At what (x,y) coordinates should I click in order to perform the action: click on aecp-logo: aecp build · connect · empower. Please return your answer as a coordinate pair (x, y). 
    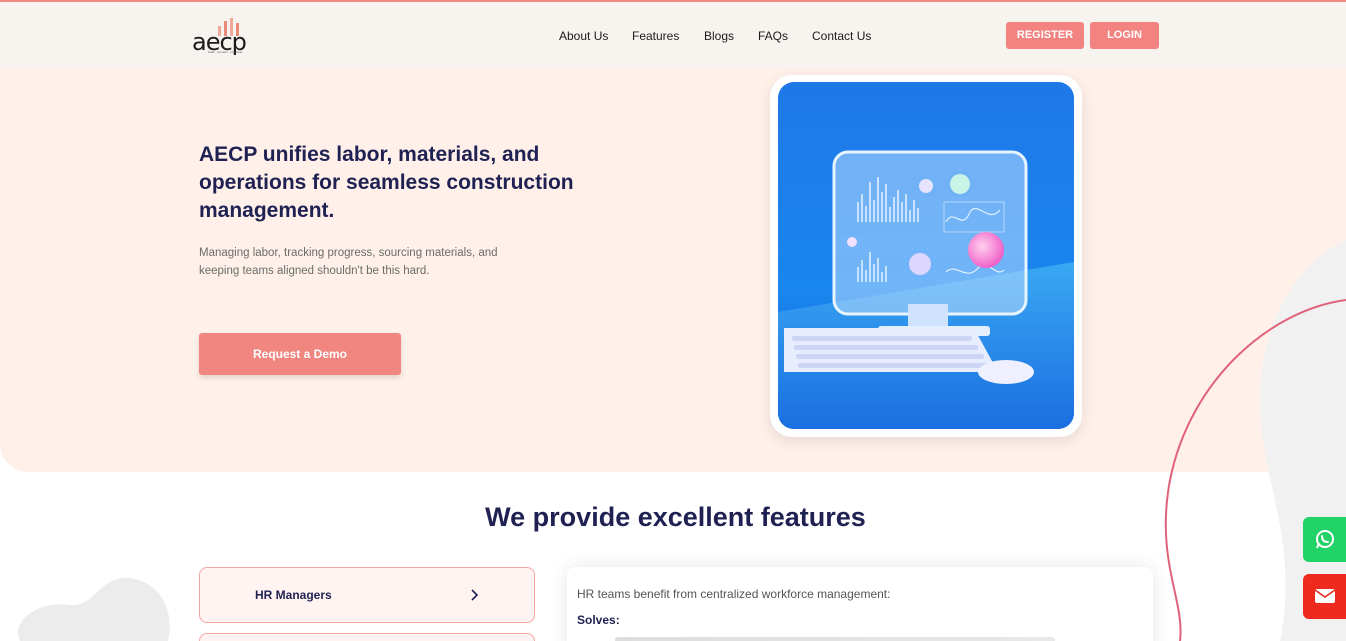
    Looking at the image, I should click on (227, 37).